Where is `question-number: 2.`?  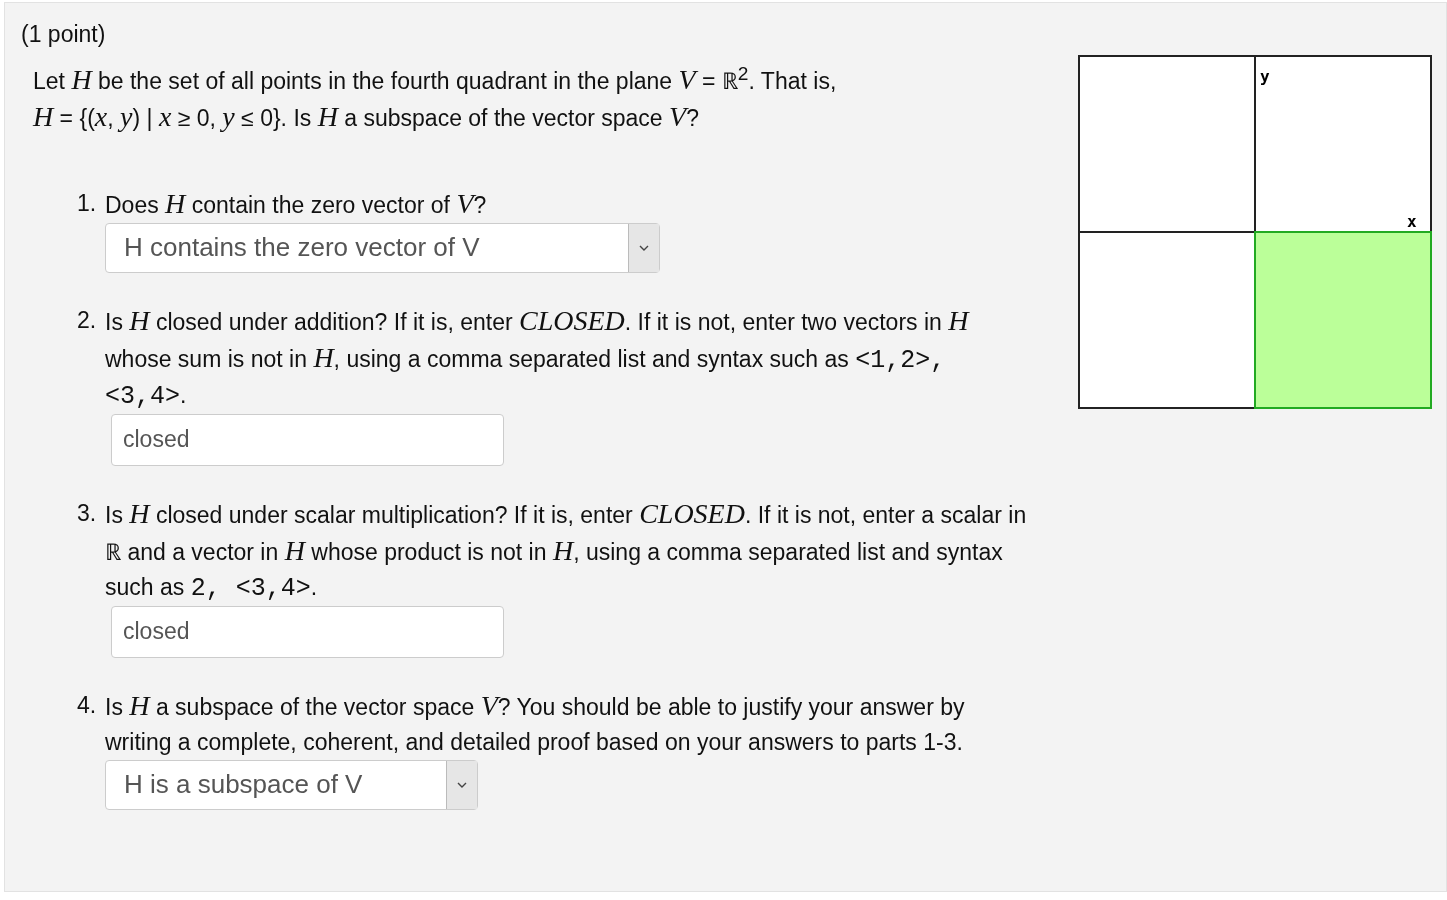 question-number: 2. is located at coordinates (87, 320).